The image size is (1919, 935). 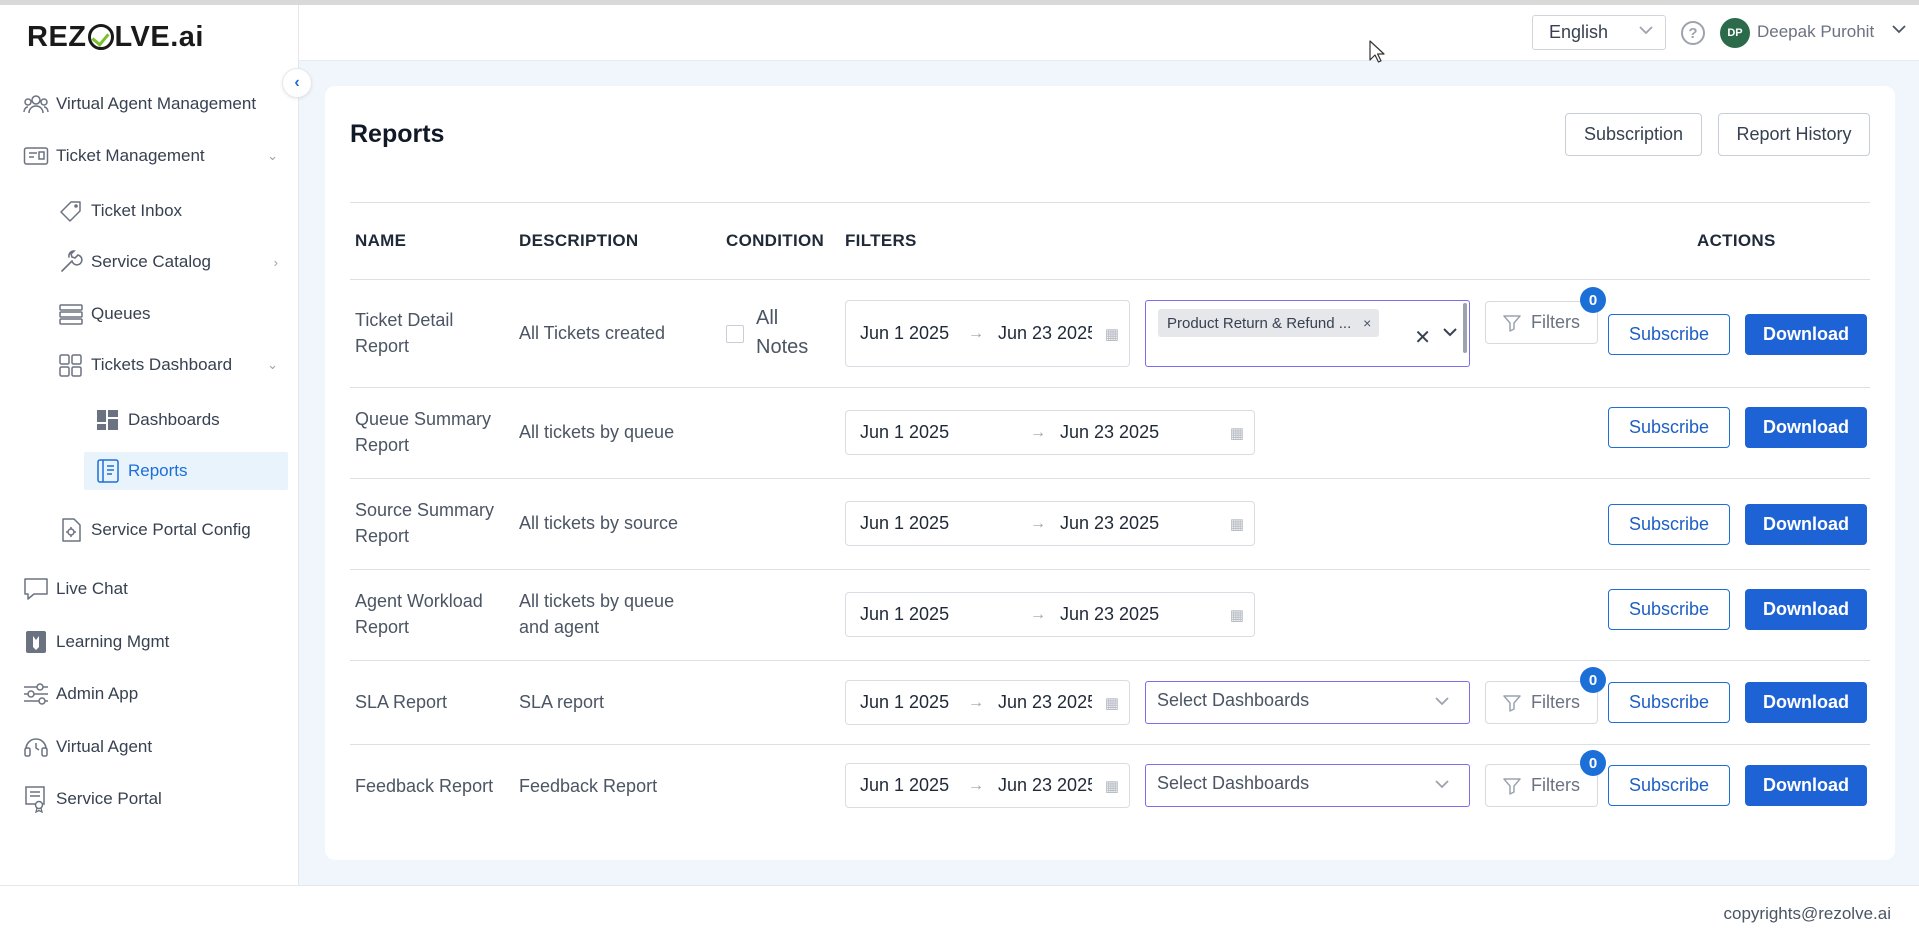 What do you see at coordinates (157, 420) in the screenshot?
I see `sidebar-item-dashboards: Dashboards` at bounding box center [157, 420].